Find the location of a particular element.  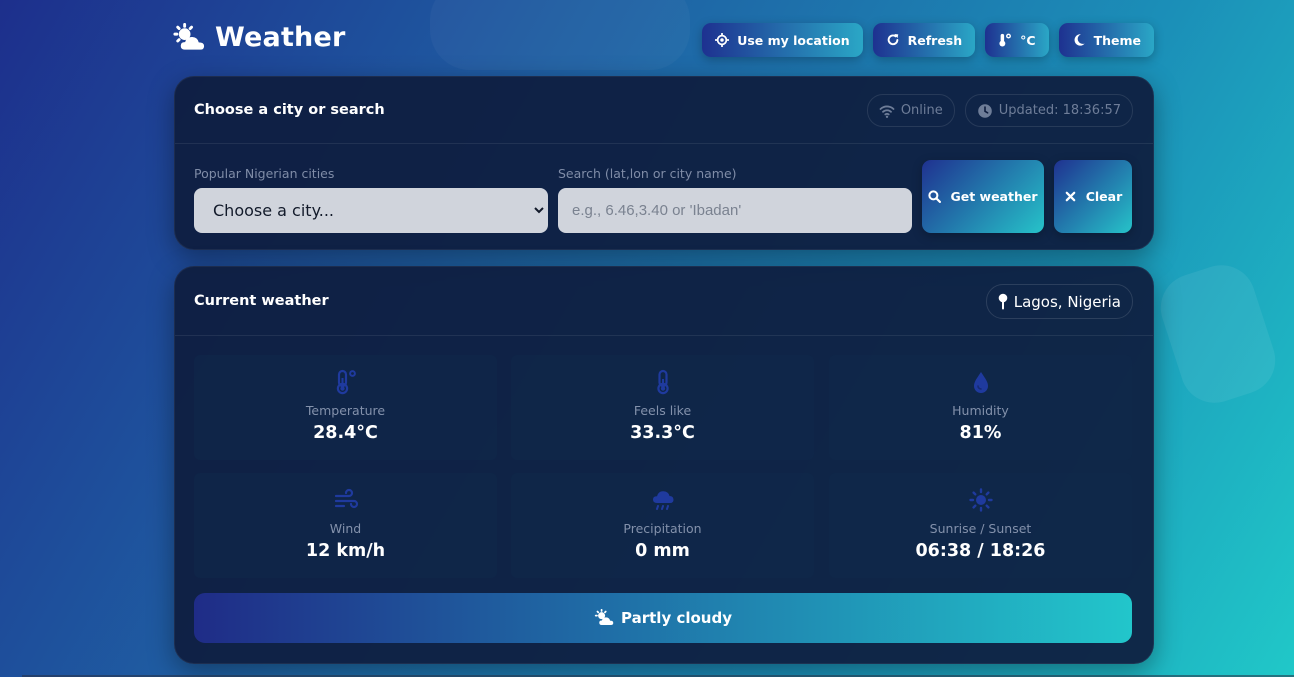

header-toolbar: Use my location Refresh °C Theme is located at coordinates (928, 40).